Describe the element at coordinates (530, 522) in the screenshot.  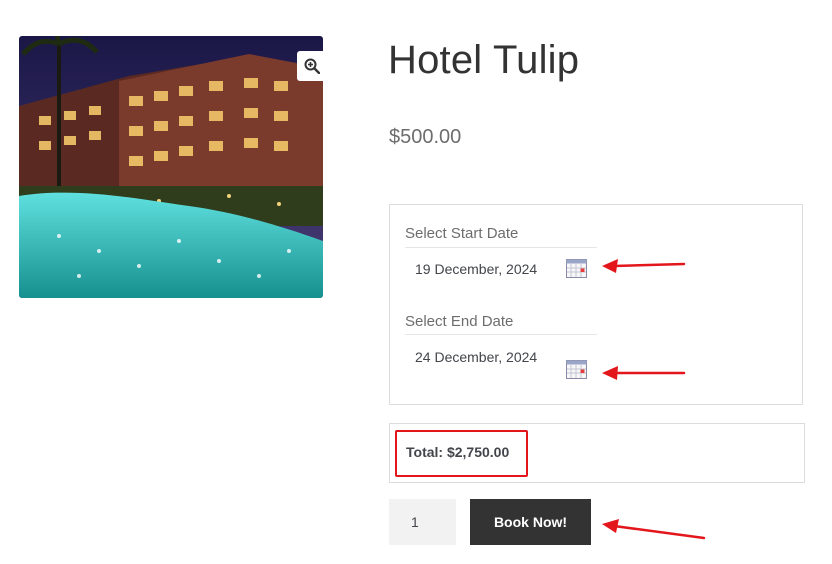
I see `book-now-button: Book Now!` at that location.